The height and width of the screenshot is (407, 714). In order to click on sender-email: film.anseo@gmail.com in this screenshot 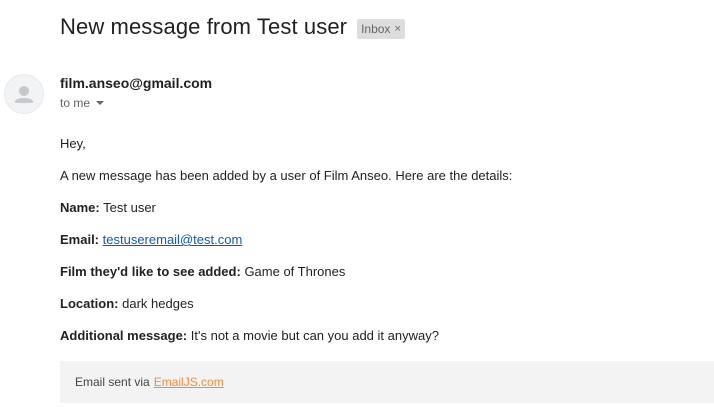, I will do `click(136, 83)`.